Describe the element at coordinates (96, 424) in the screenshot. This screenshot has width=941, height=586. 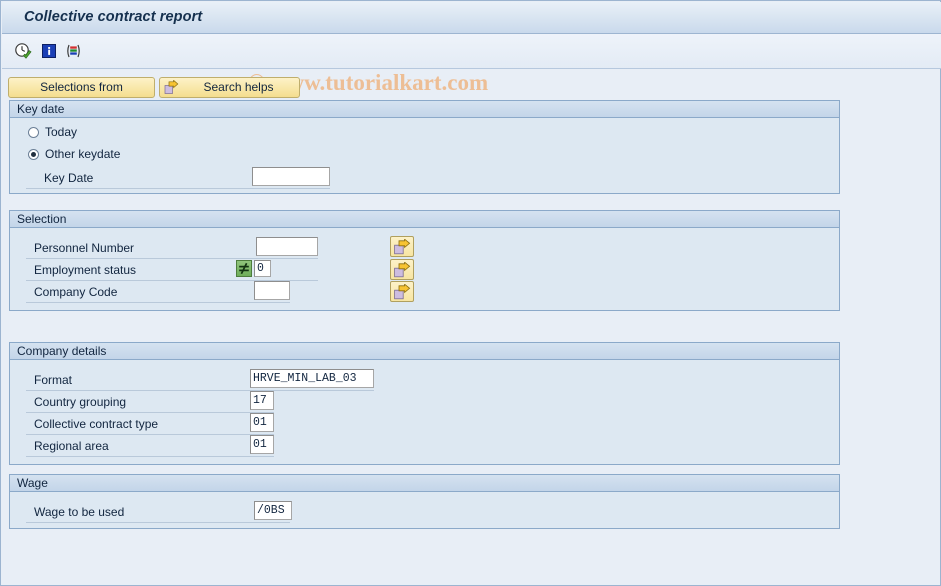
I see `collective-contract-type-label: Collective contract type` at that location.